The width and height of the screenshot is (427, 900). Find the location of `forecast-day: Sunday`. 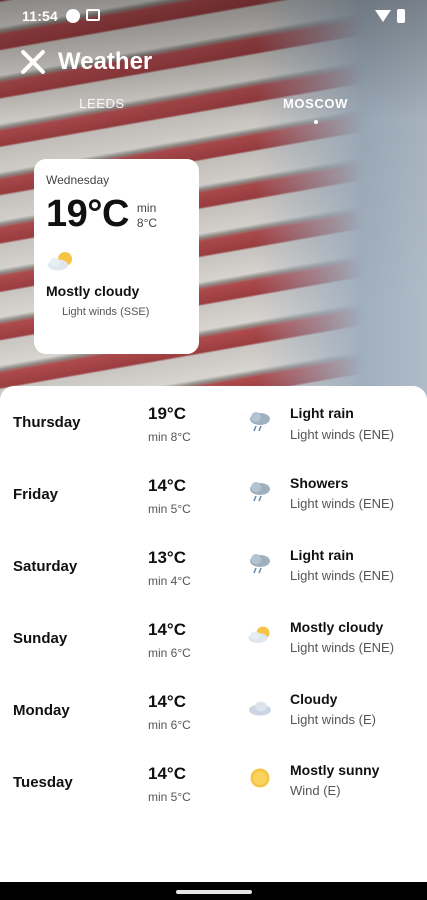

forecast-day: Sunday is located at coordinates (40, 638).